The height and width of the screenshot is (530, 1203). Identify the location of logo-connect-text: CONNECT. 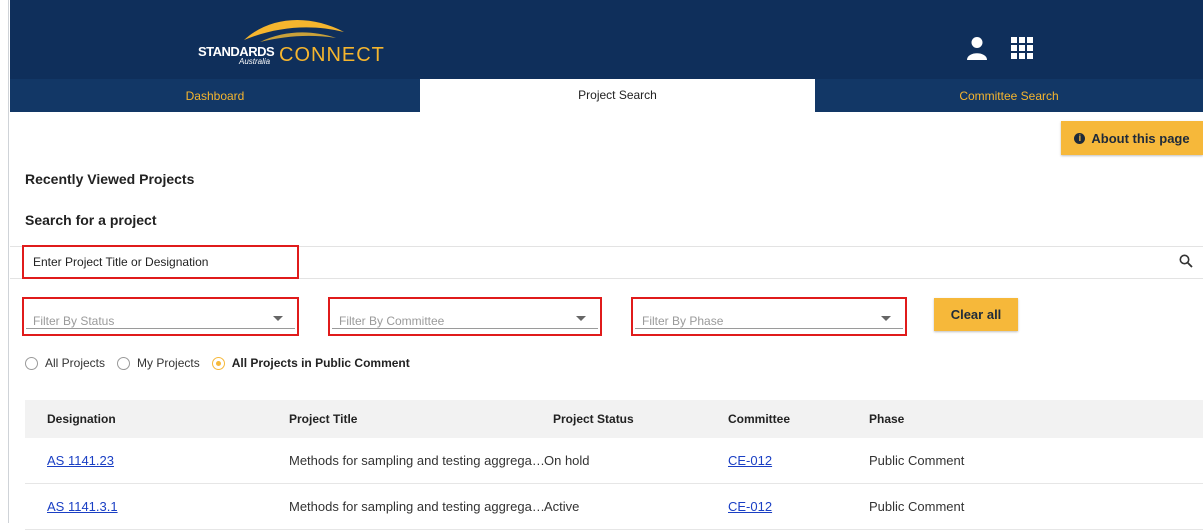
(332, 55).